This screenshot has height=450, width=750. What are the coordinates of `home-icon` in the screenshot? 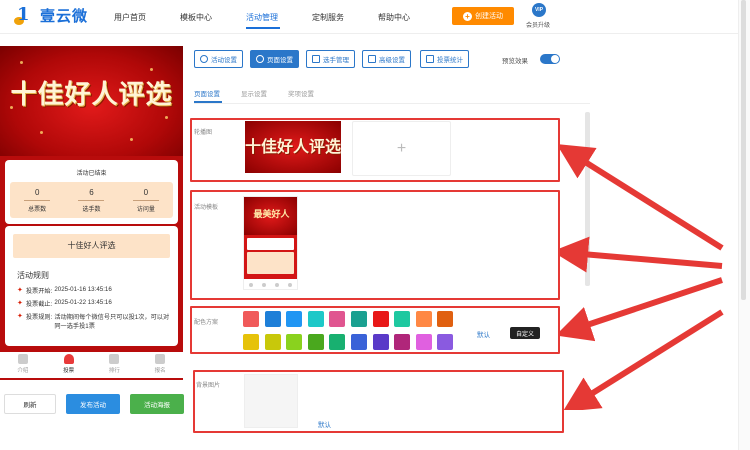 It's located at (68, 359).